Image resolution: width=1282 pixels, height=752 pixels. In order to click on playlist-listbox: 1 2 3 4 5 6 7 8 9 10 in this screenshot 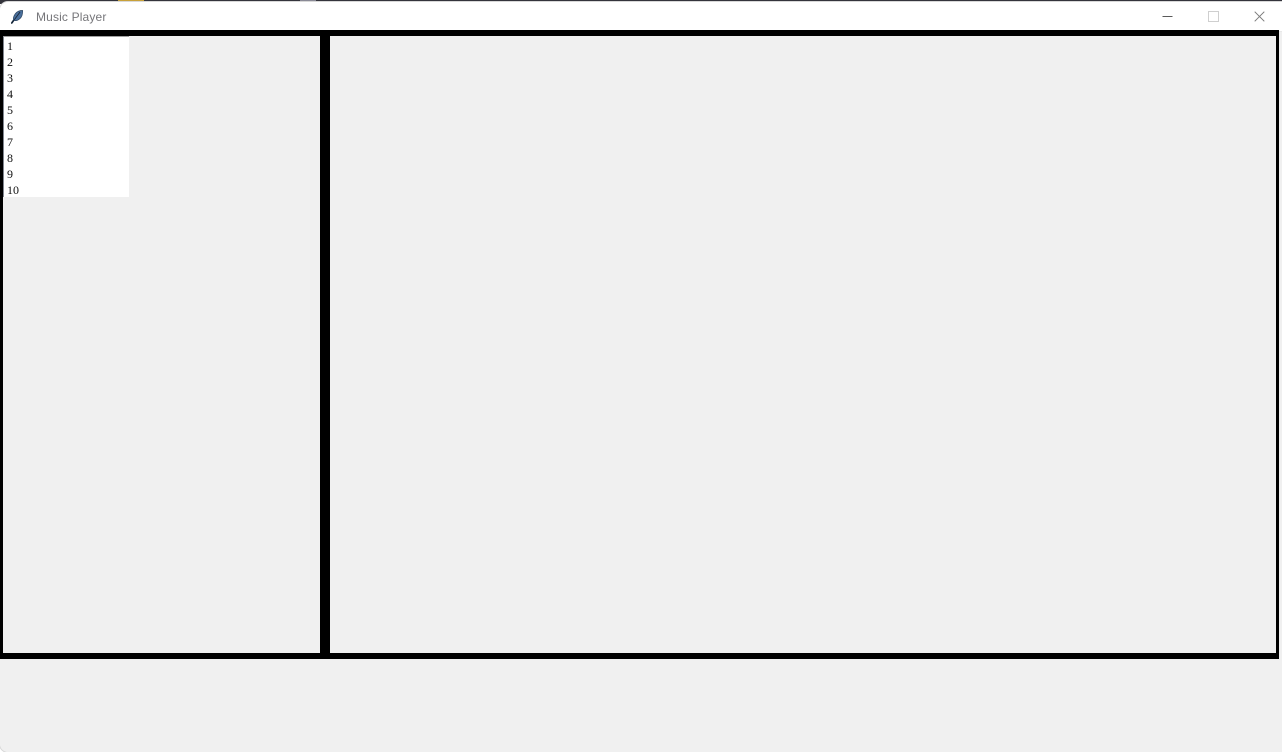, I will do `click(66, 116)`.